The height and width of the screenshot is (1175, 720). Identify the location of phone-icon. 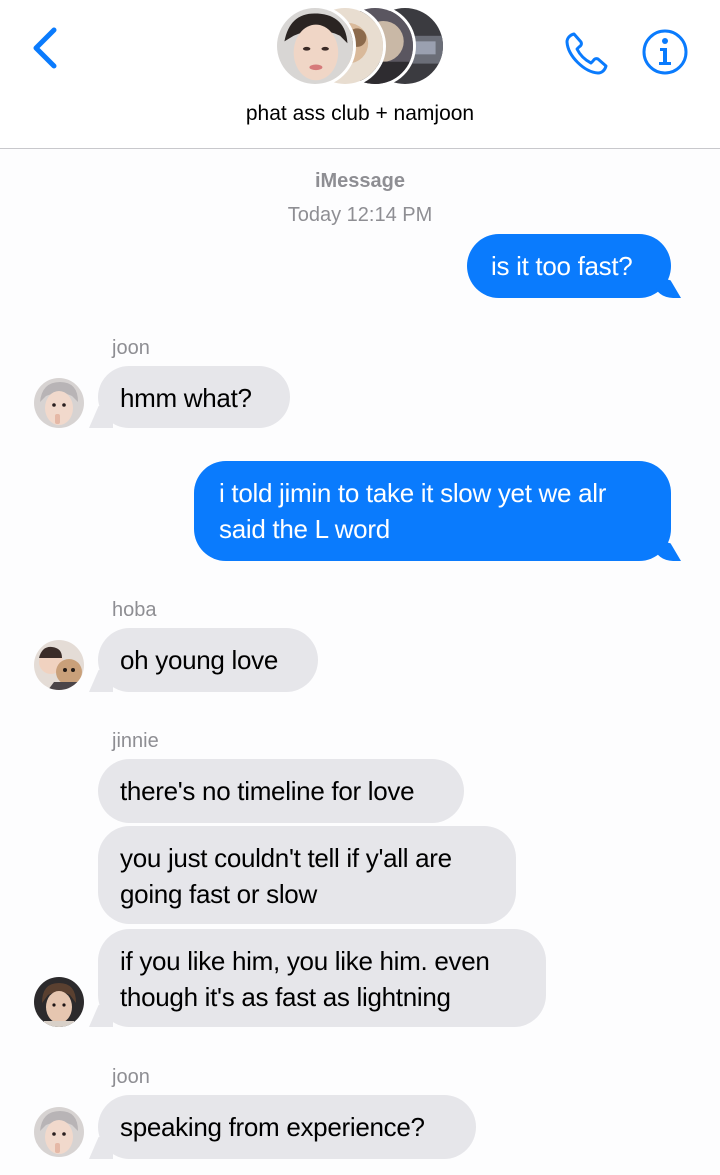
(587, 53).